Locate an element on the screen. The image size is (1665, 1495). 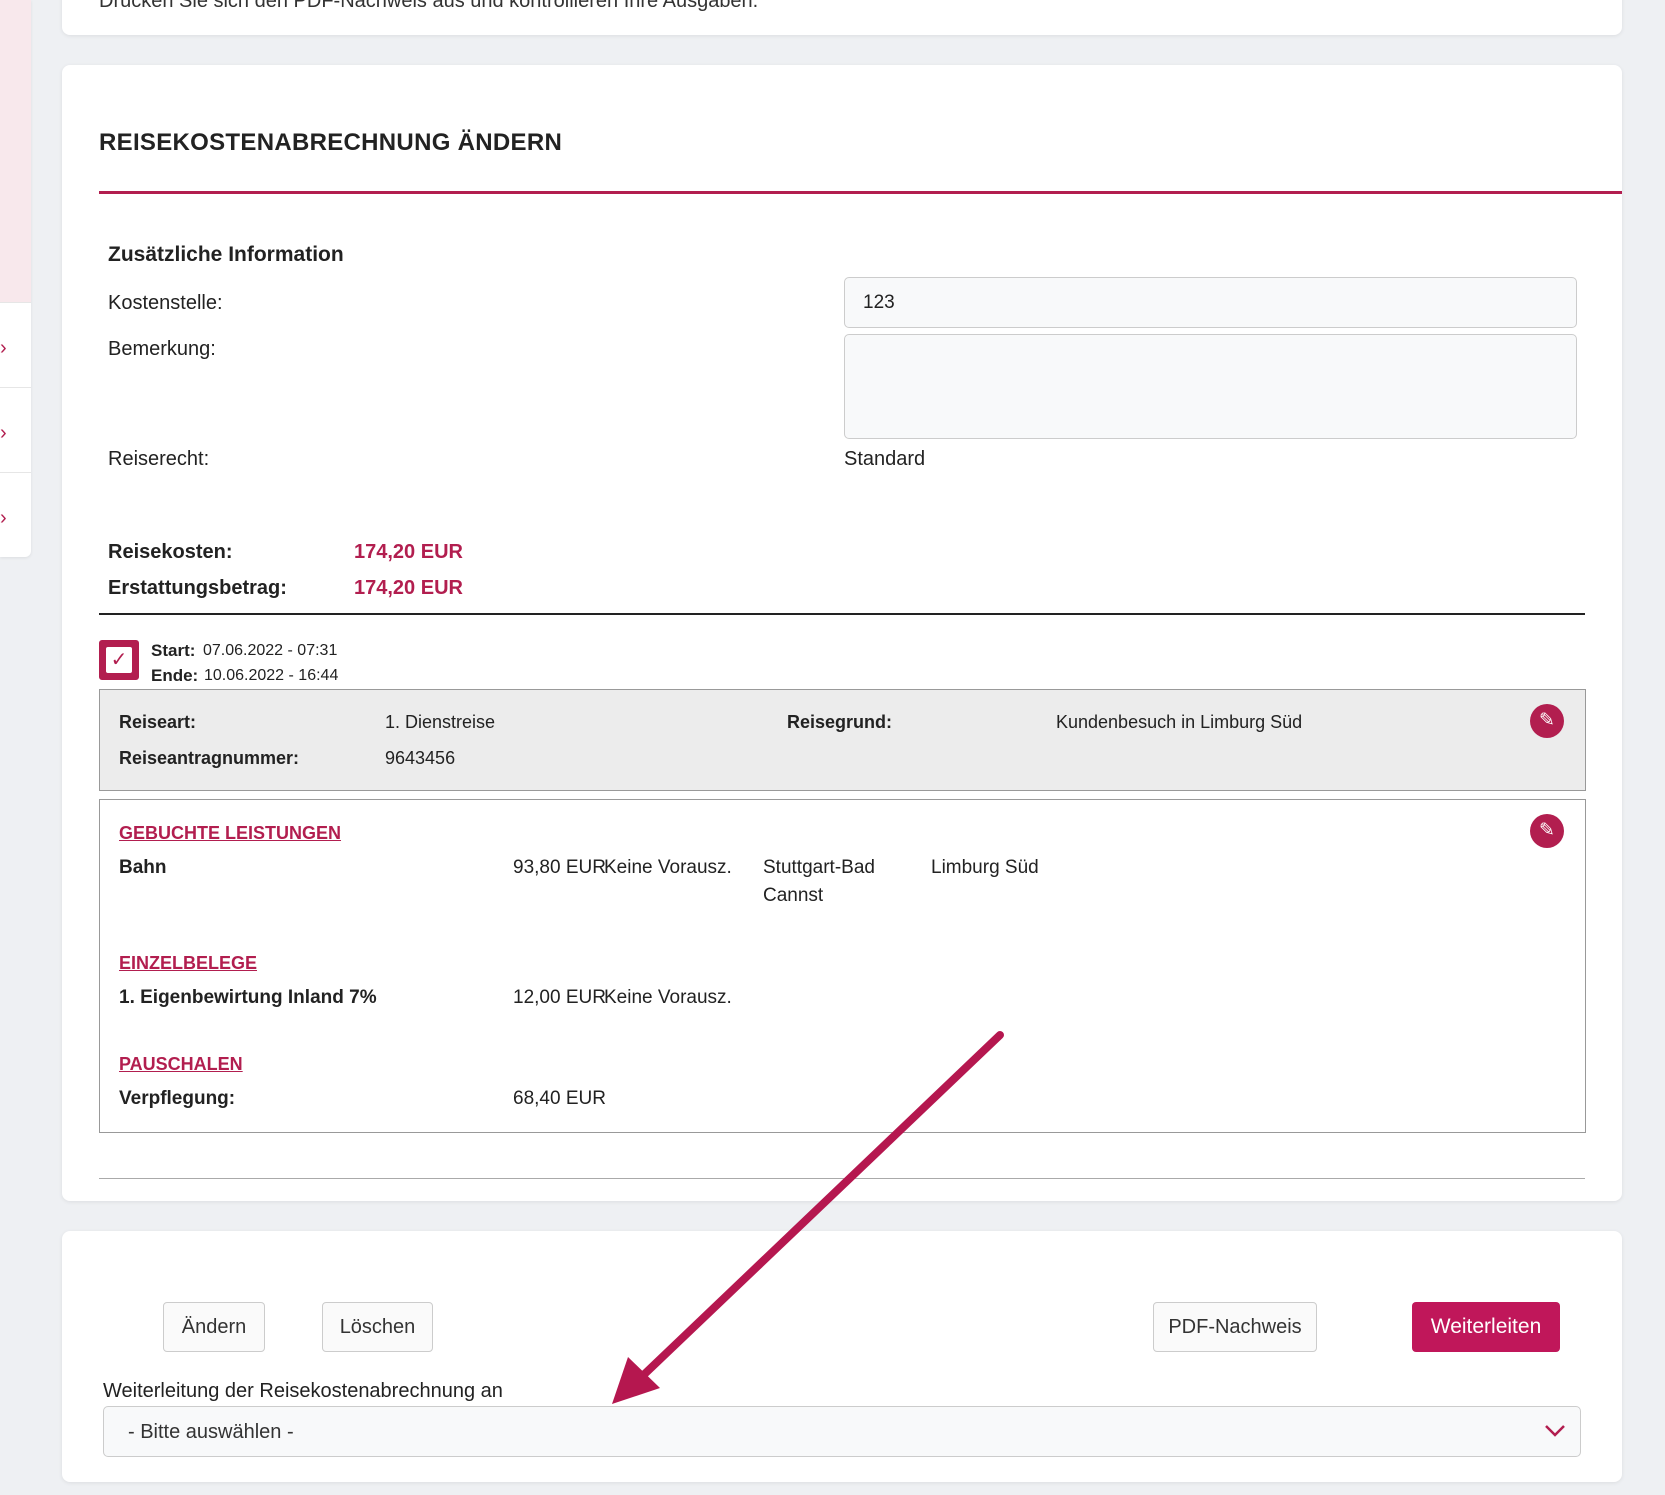
beleg-vorausz: Keine Vorausz. is located at coordinates (668, 997).